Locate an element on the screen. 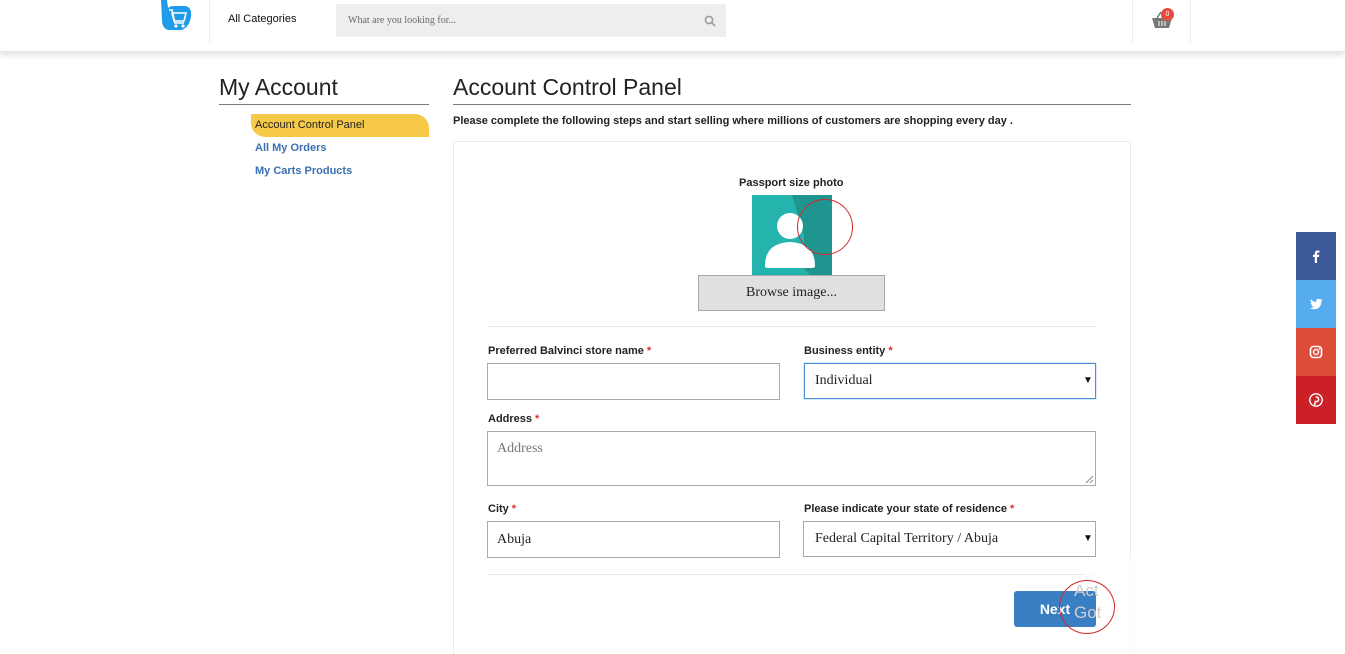  activation-watermark: Act Got is located at coordinates (1087, 602).